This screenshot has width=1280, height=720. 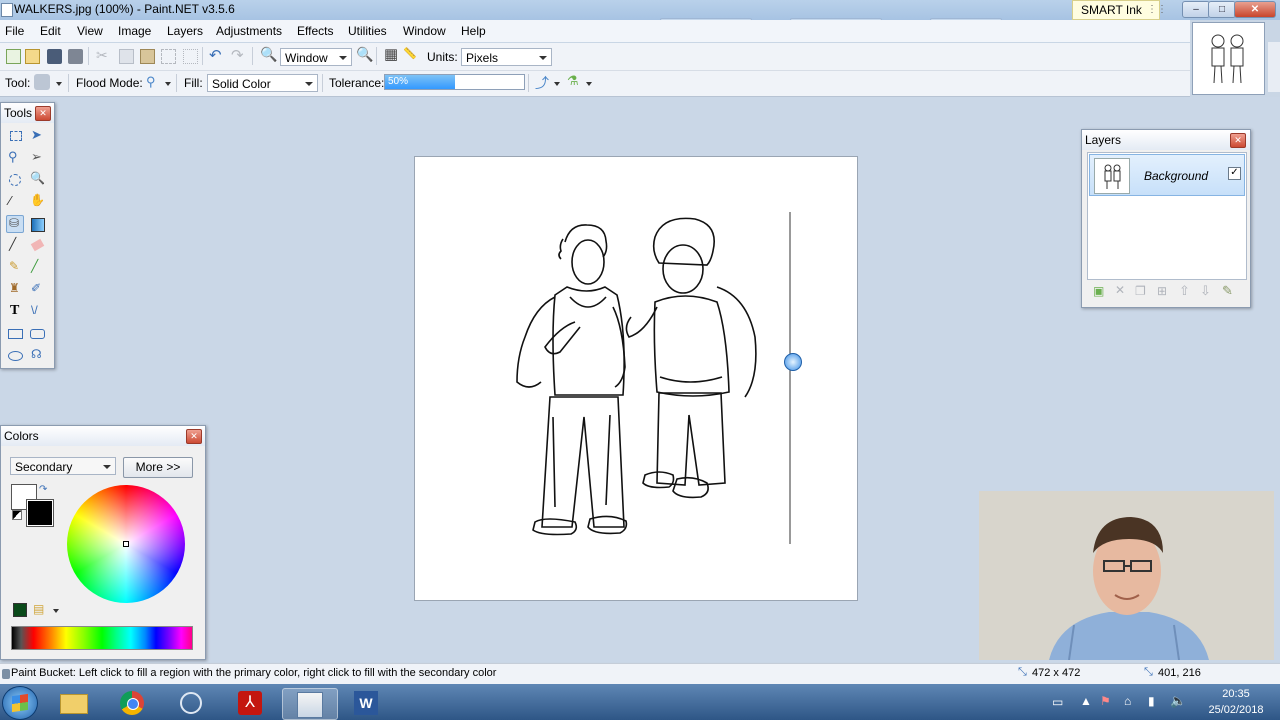 What do you see at coordinates (73, 703) in the screenshot?
I see `taskbar-explorer` at bounding box center [73, 703].